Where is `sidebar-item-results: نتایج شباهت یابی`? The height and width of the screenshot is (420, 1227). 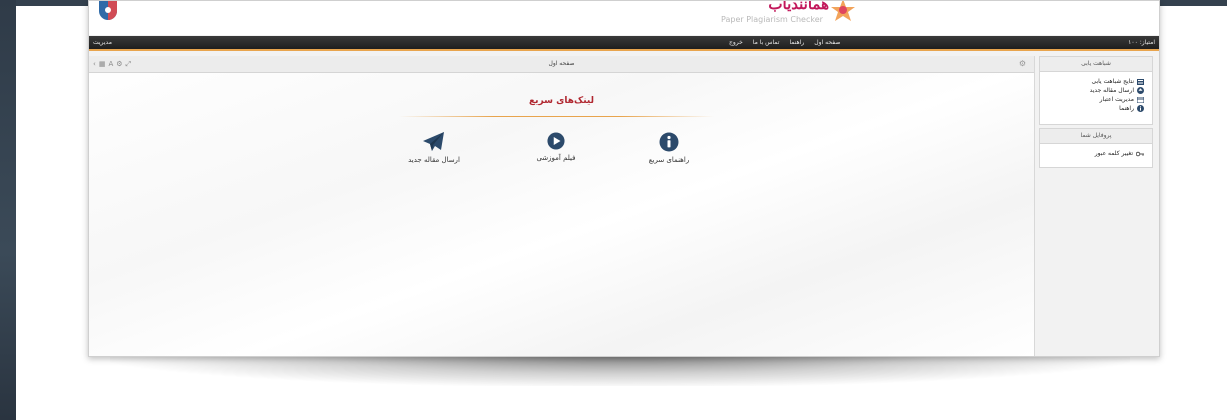 sidebar-item-results: نتایج شباهت یابی is located at coordinates (1096, 81).